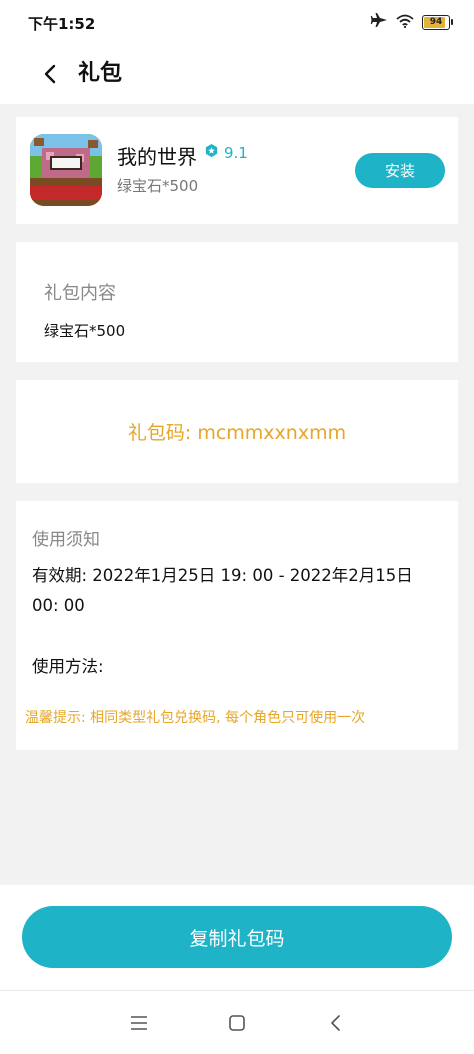 Image resolution: width=474 pixels, height=1054 pixels. What do you see at coordinates (237, 22) in the screenshot?
I see `status-bar: 下午1:52 94` at bounding box center [237, 22].